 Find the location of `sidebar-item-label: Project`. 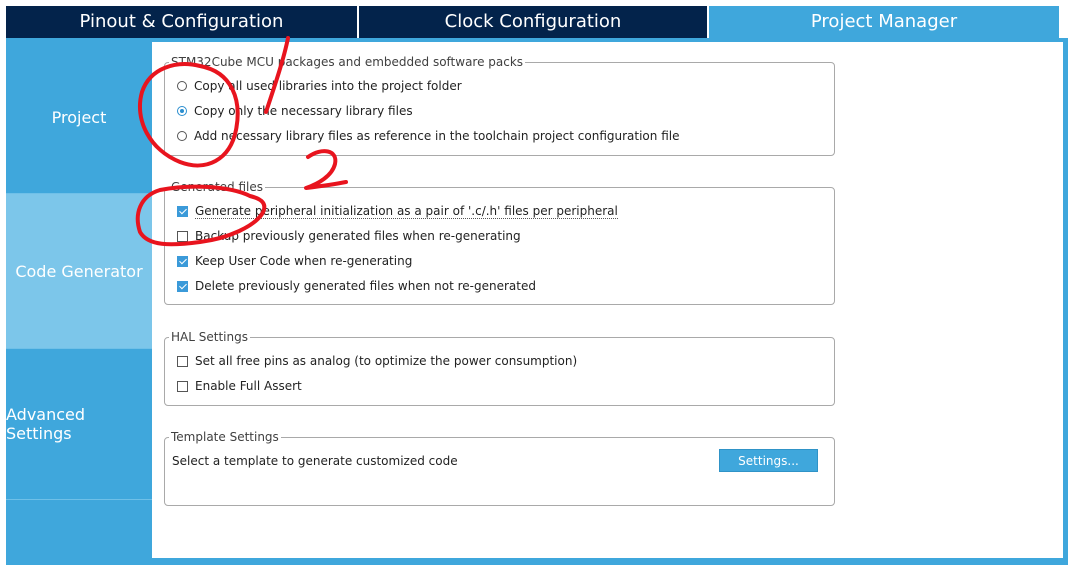

sidebar-item-label: Project is located at coordinates (79, 117).